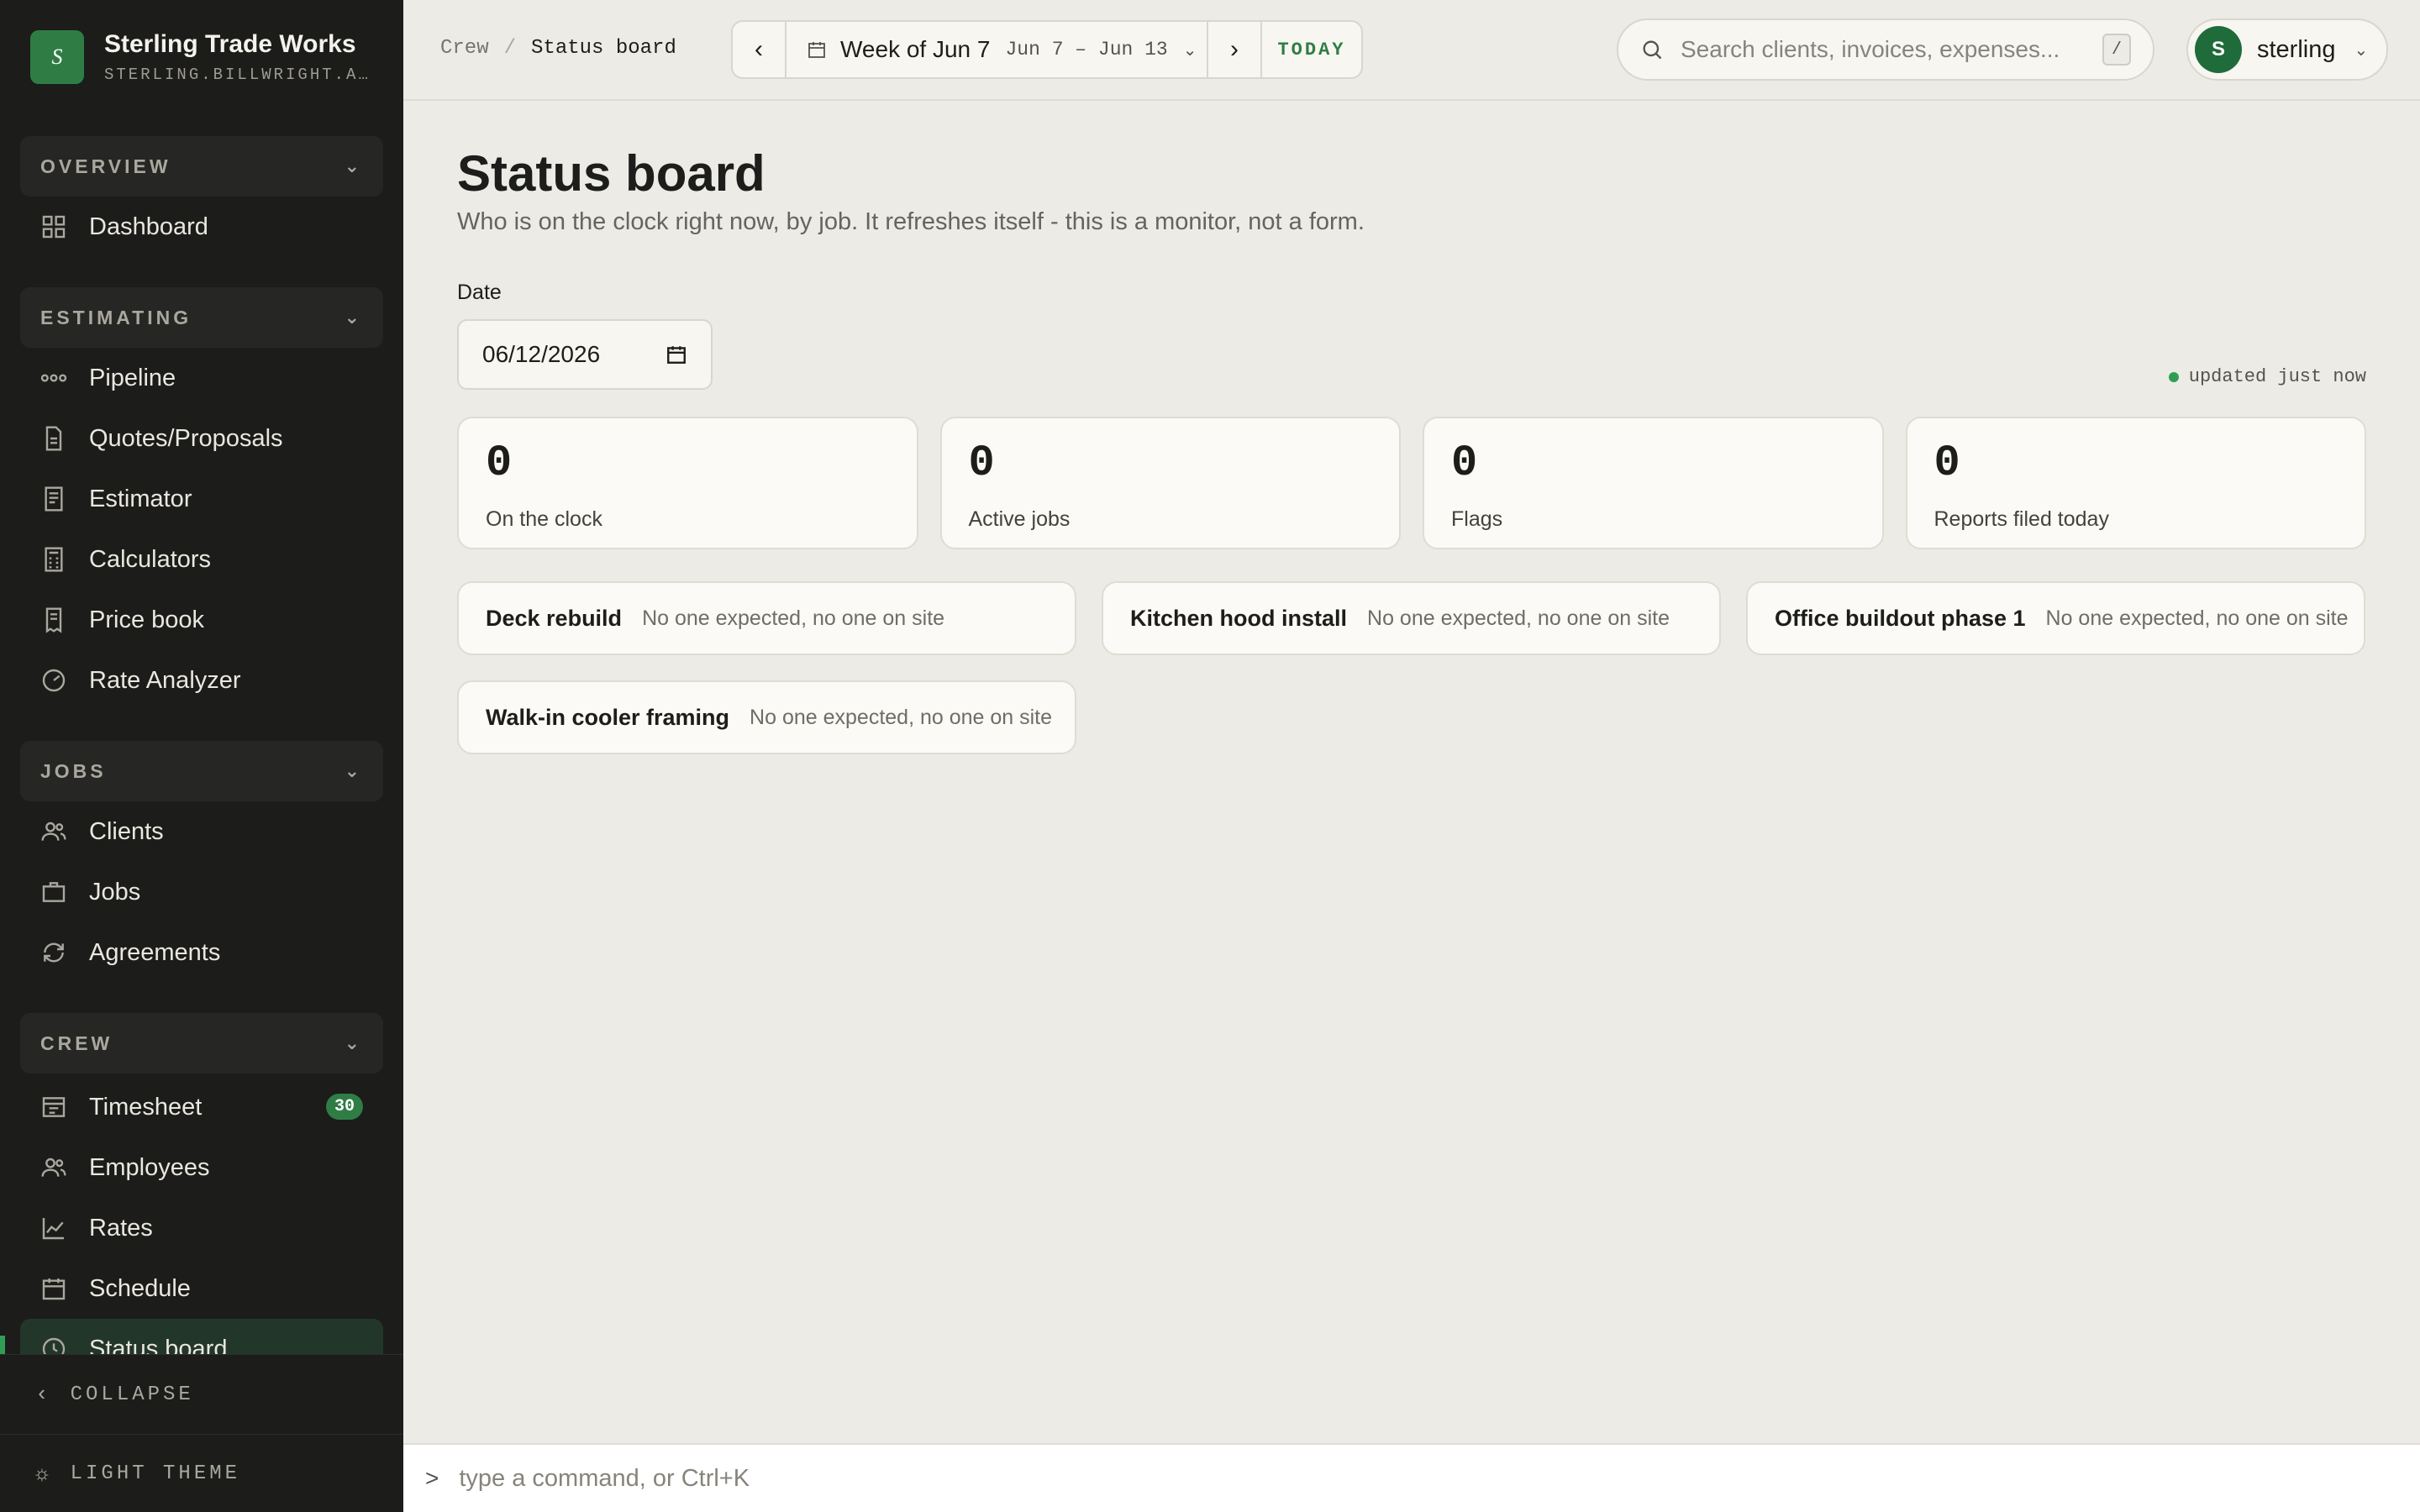  What do you see at coordinates (2135, 483) in the screenshot?
I see `stat-card-reports-filed: 0 Reports filed today` at bounding box center [2135, 483].